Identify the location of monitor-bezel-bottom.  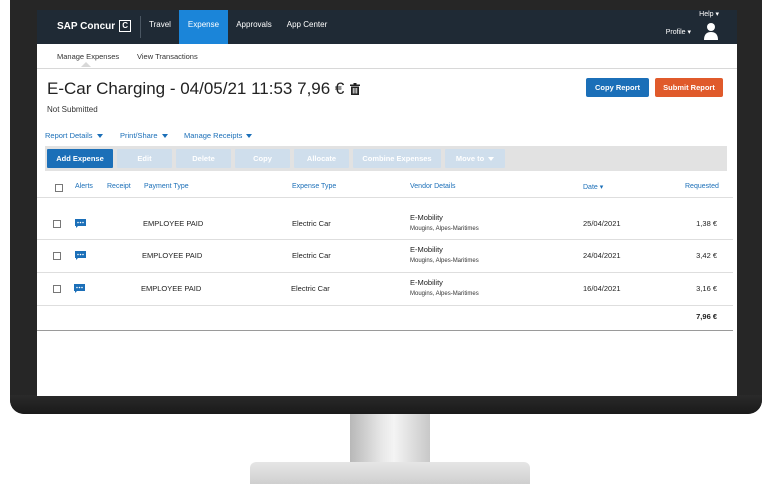
(386, 404).